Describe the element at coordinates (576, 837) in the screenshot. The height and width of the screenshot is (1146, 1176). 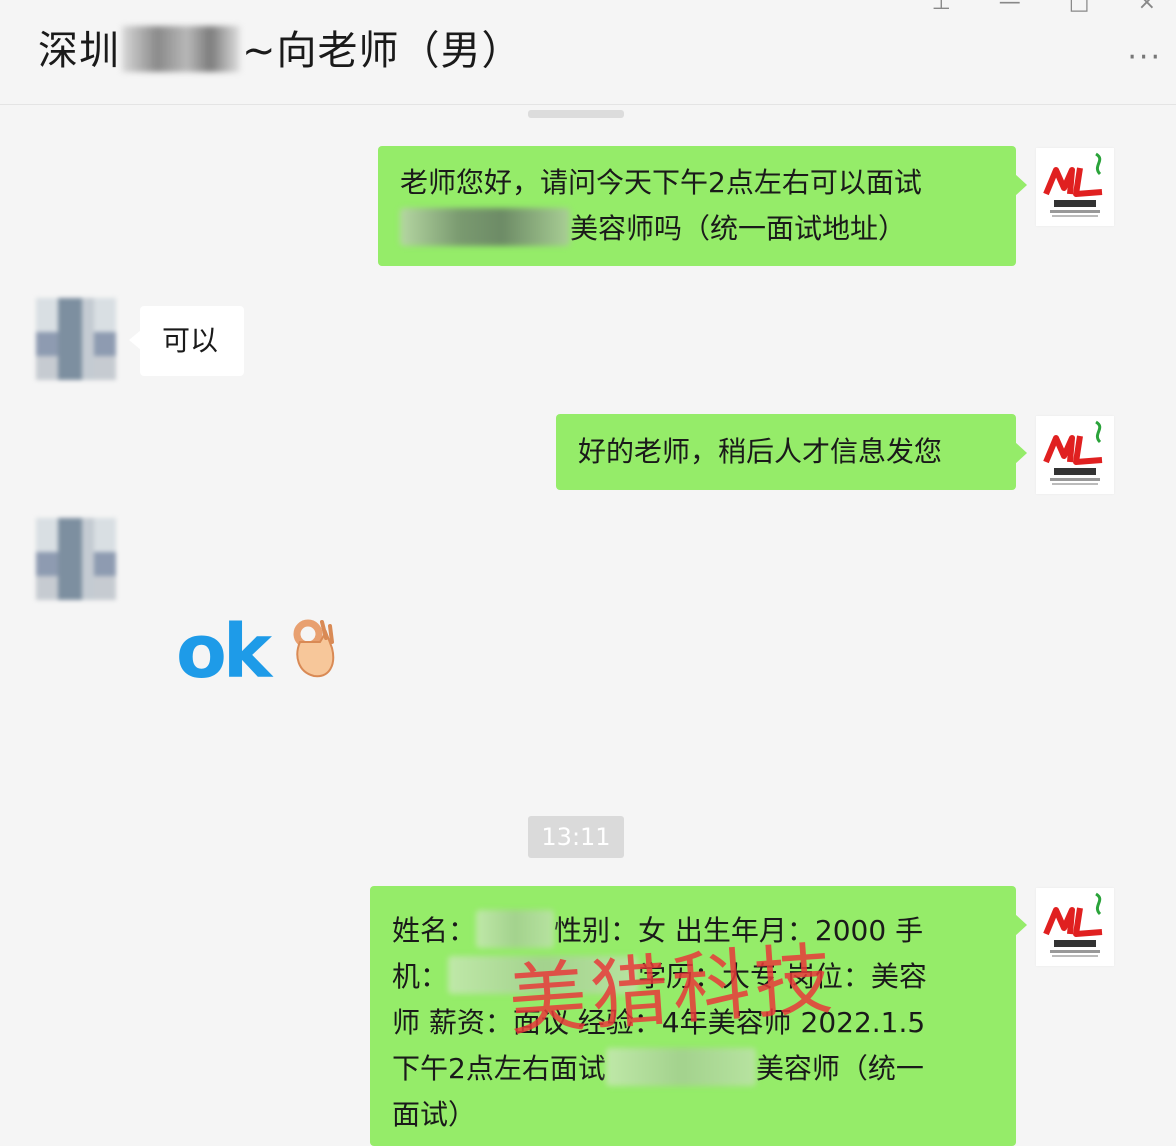
I see `message-timestamp: 13:11` at that location.